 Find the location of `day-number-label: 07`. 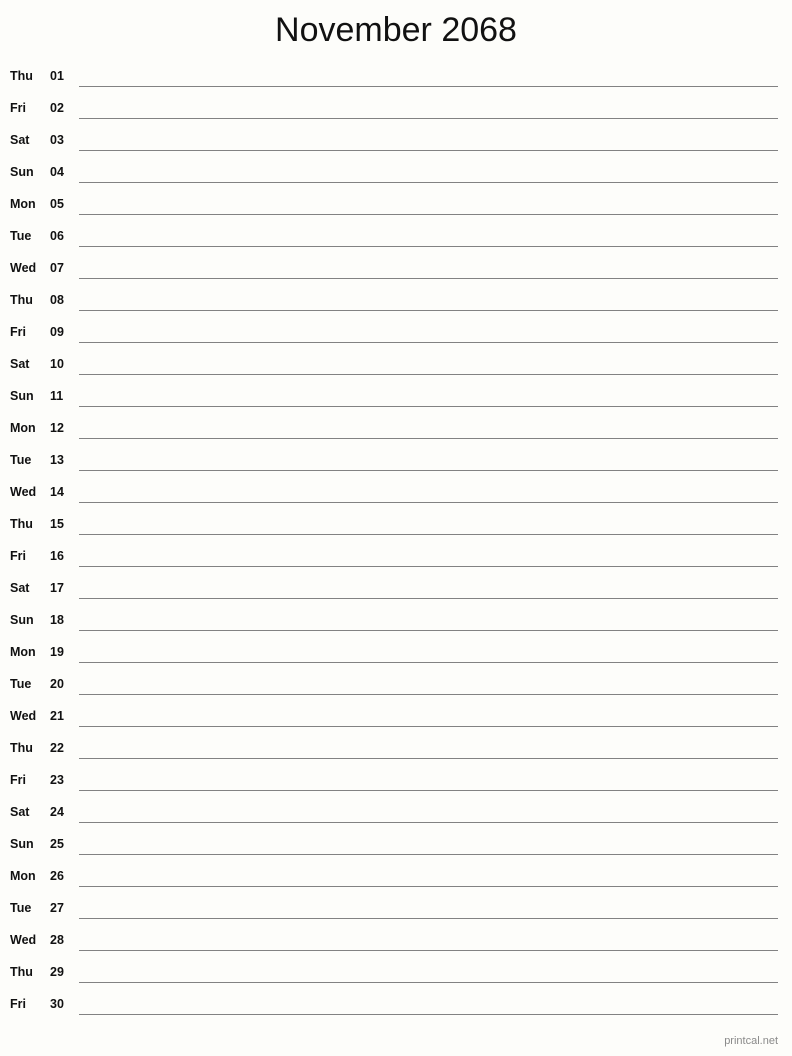

day-number-label: 07 is located at coordinates (57, 268).